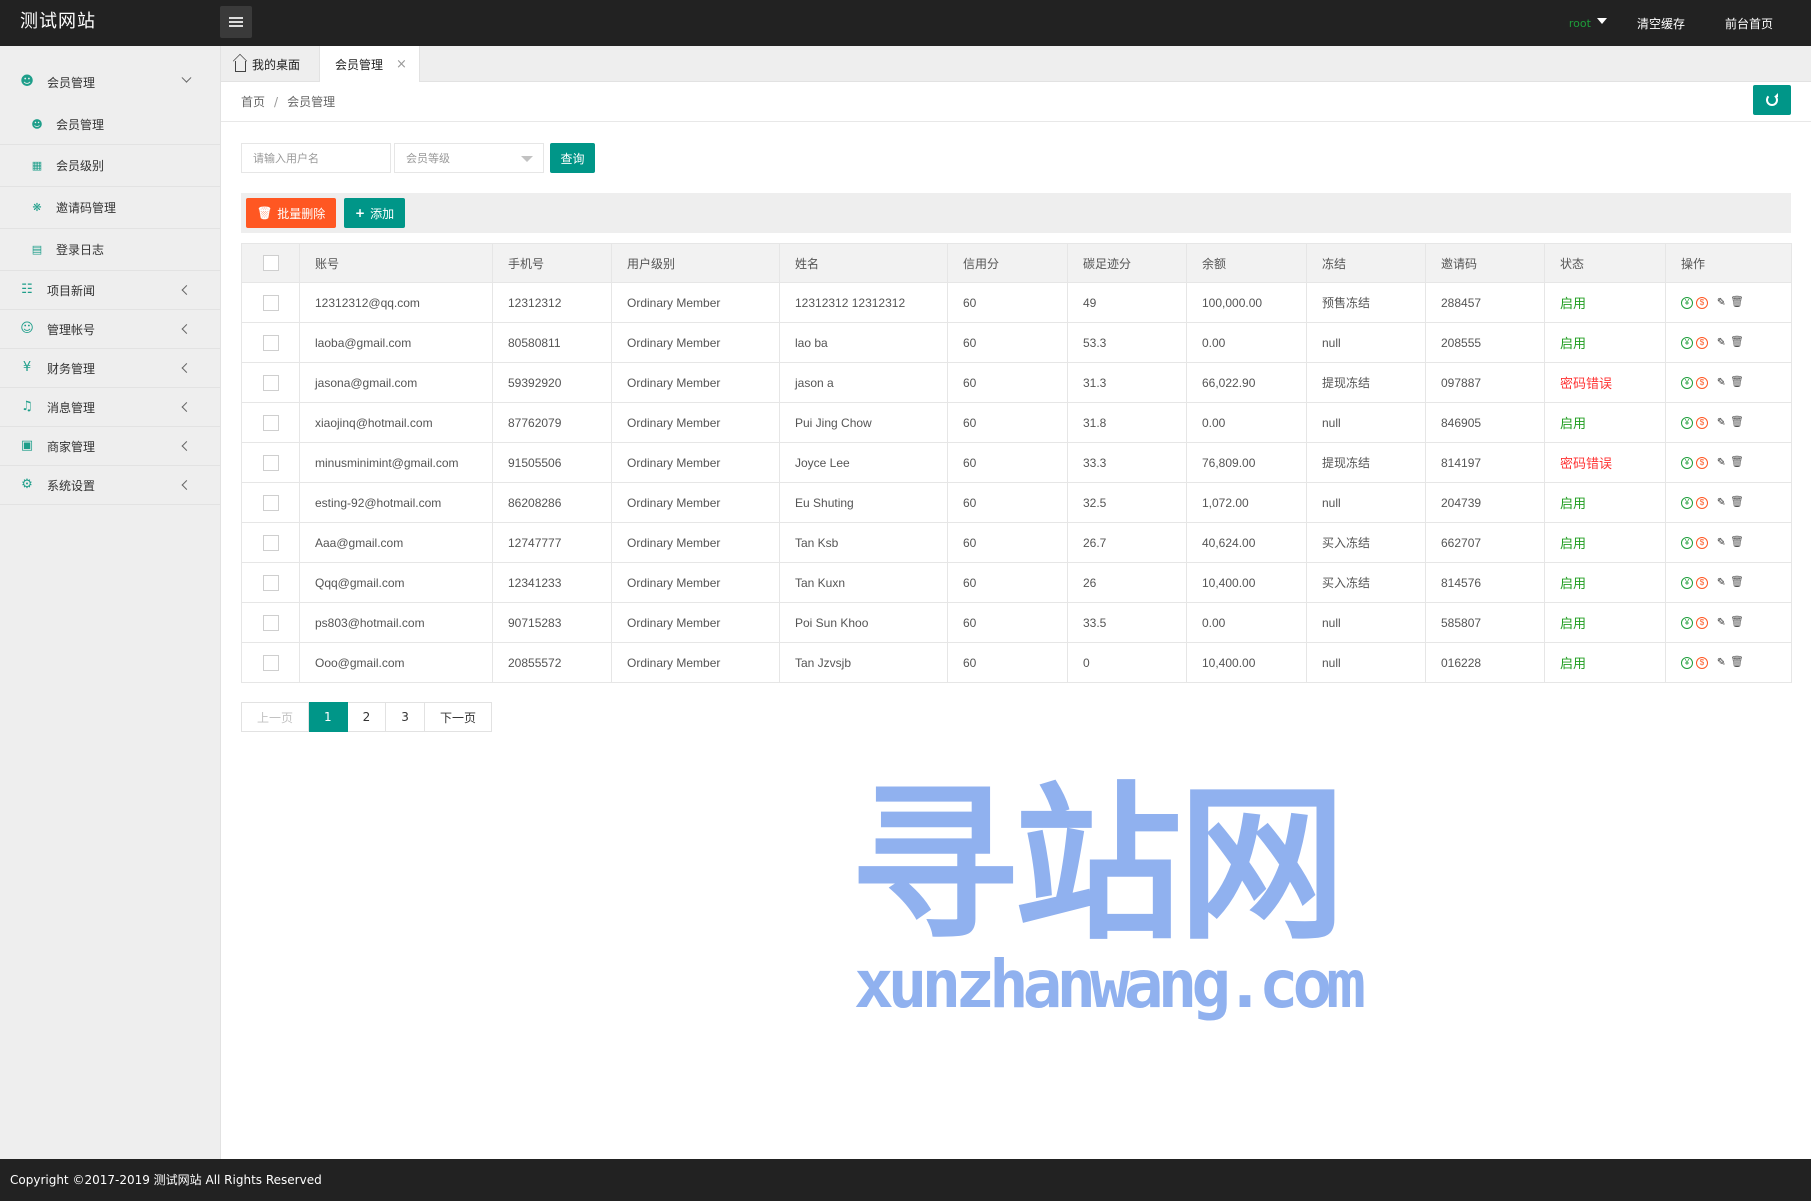  What do you see at coordinates (291, 213) in the screenshot?
I see `batch-delete-button: 🗑 批量删除` at bounding box center [291, 213].